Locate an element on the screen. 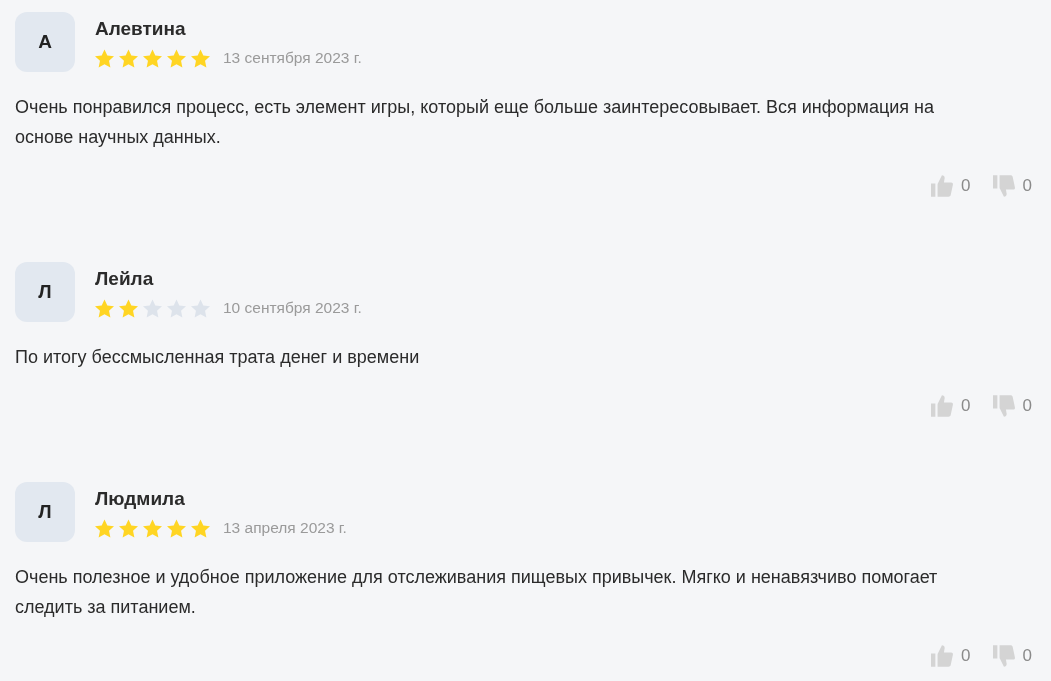  review-text: По итогу бессмысленная трата денег и времени is located at coordinates (218, 357).